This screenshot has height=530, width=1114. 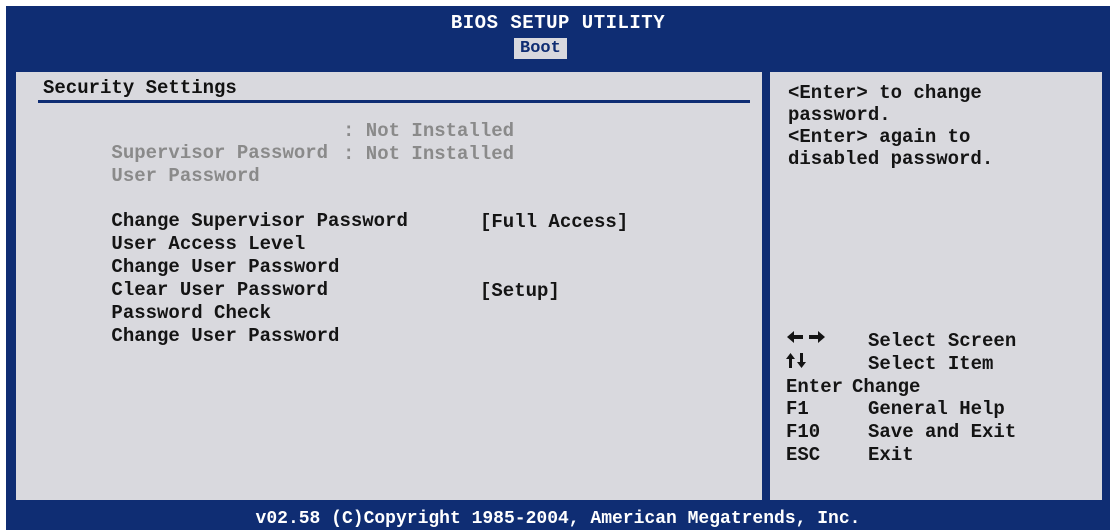 What do you see at coordinates (801, 360) in the screenshot?
I see `down-arrow-icon` at bounding box center [801, 360].